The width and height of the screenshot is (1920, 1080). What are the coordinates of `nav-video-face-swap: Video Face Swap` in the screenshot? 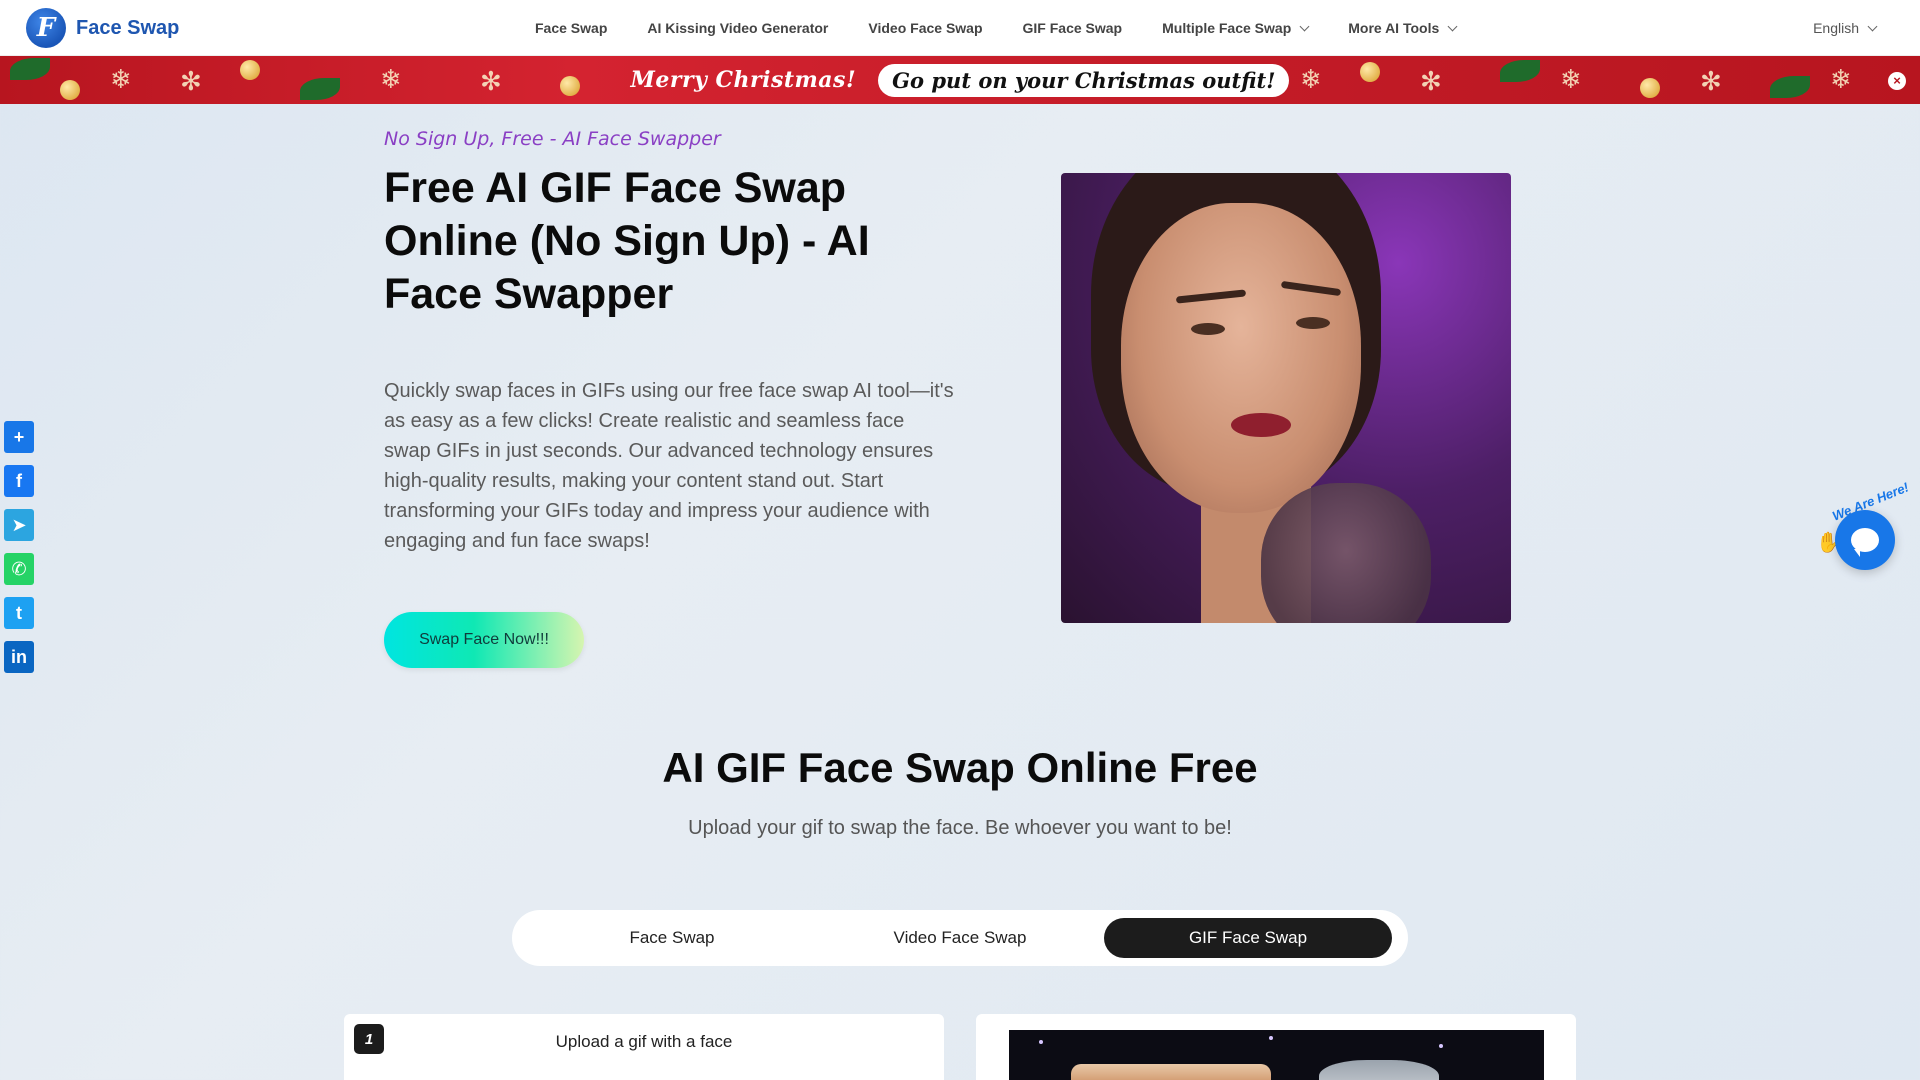 It's located at (925, 28).